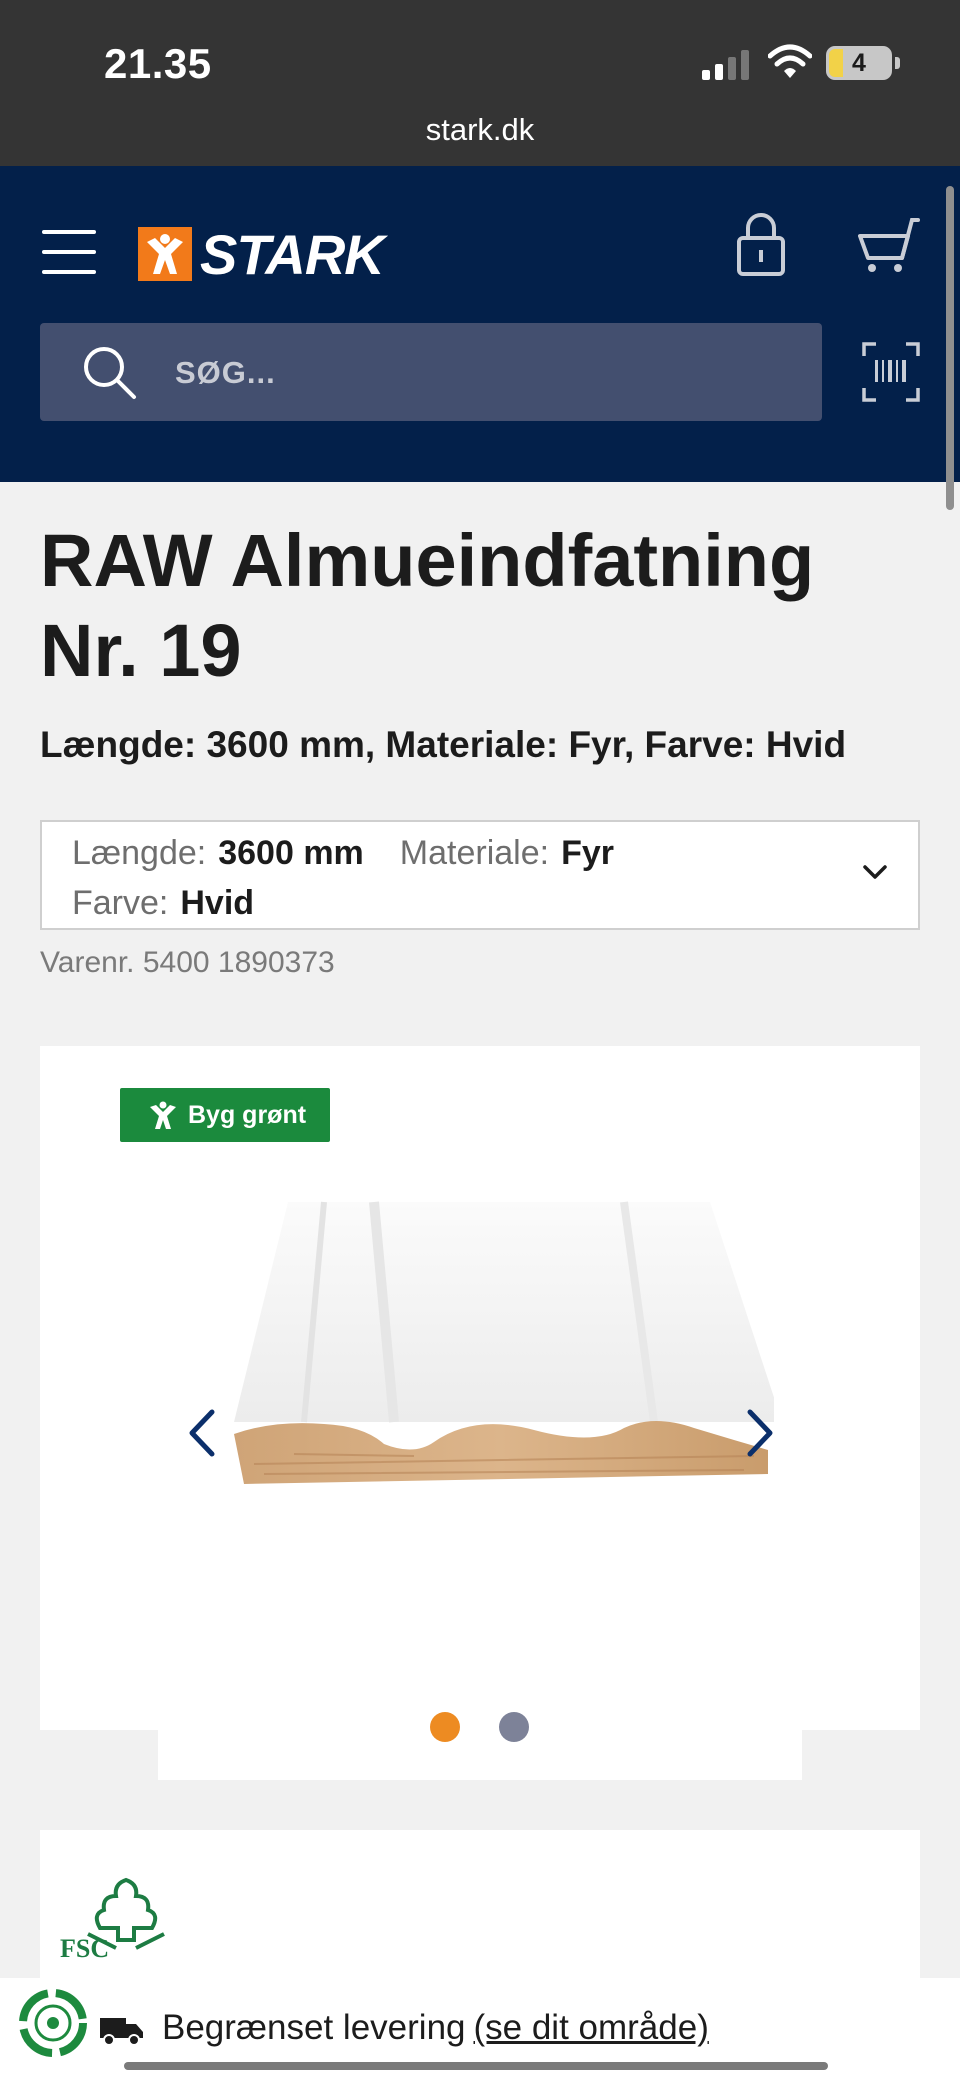 This screenshot has width=960, height=2078. I want to click on menu-icon, so click(69, 252).